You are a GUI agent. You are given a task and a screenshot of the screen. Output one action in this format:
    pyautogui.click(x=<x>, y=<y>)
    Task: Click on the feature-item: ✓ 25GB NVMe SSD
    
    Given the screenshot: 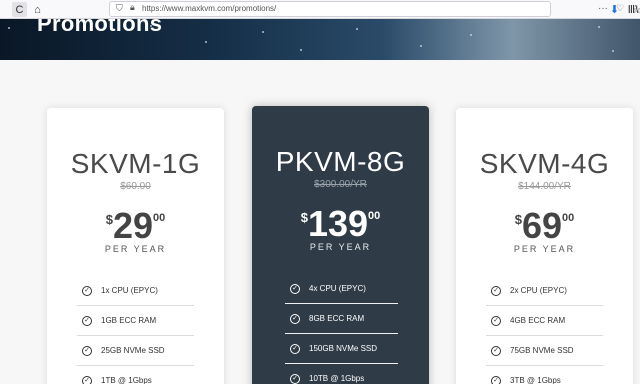 What is the action you would take?
    pyautogui.click(x=135, y=351)
    